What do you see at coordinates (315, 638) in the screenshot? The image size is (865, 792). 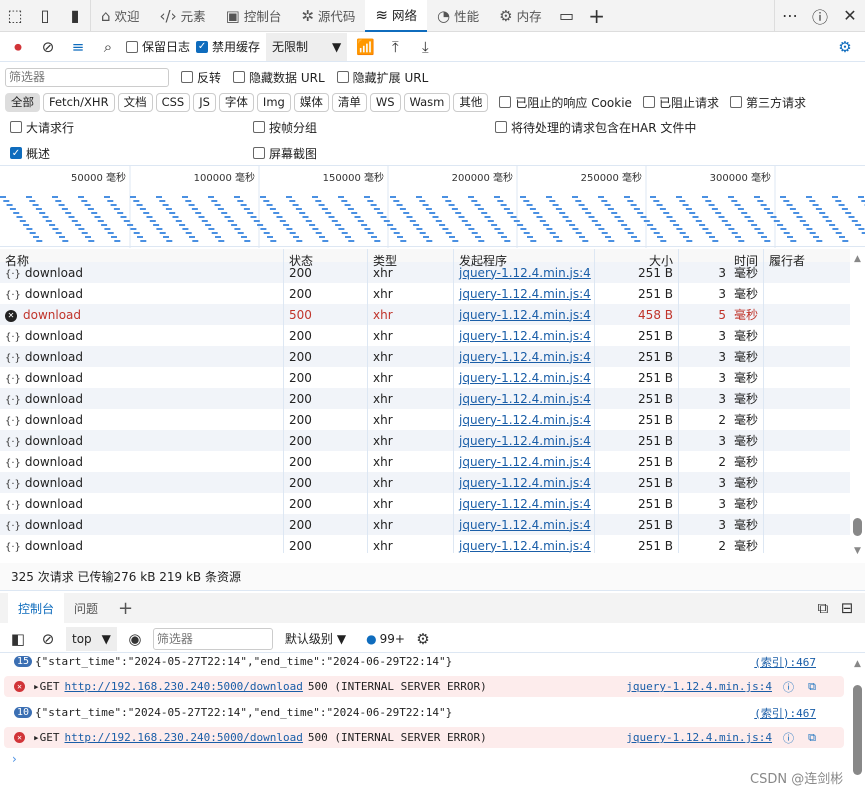 I see `log-level-select: 默认级别 ▼` at bounding box center [315, 638].